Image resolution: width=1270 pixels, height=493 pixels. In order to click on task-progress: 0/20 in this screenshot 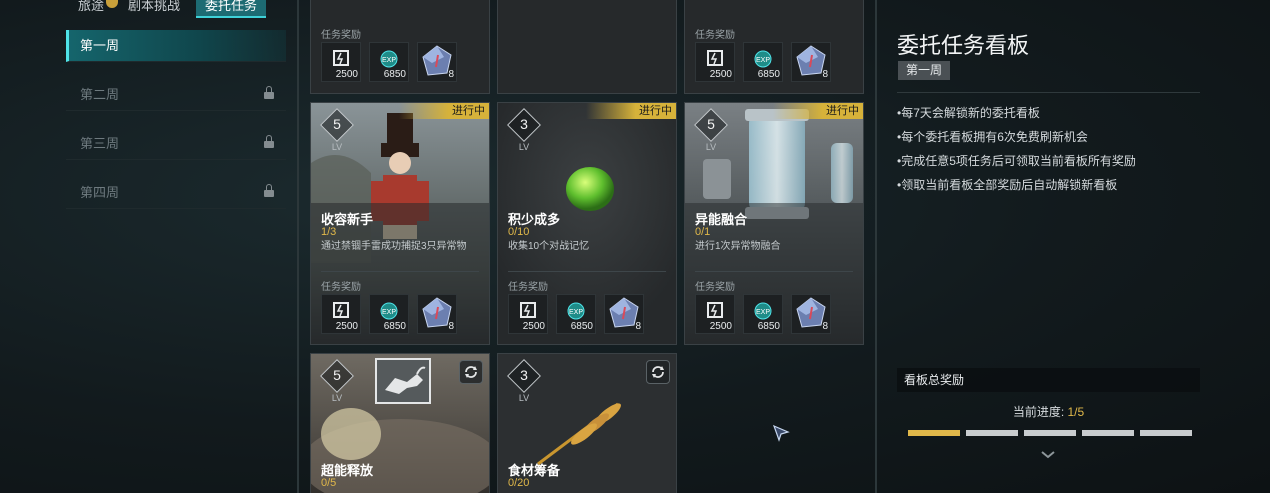, I will do `click(519, 483)`.